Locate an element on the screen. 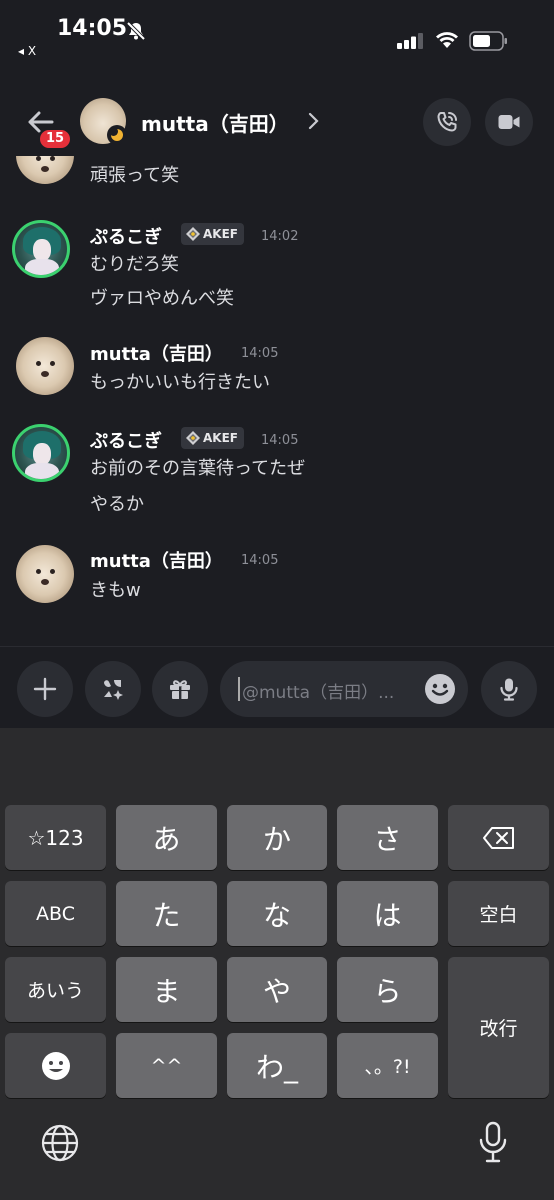  message-text: 頑張って笑 is located at coordinates (135, 175).